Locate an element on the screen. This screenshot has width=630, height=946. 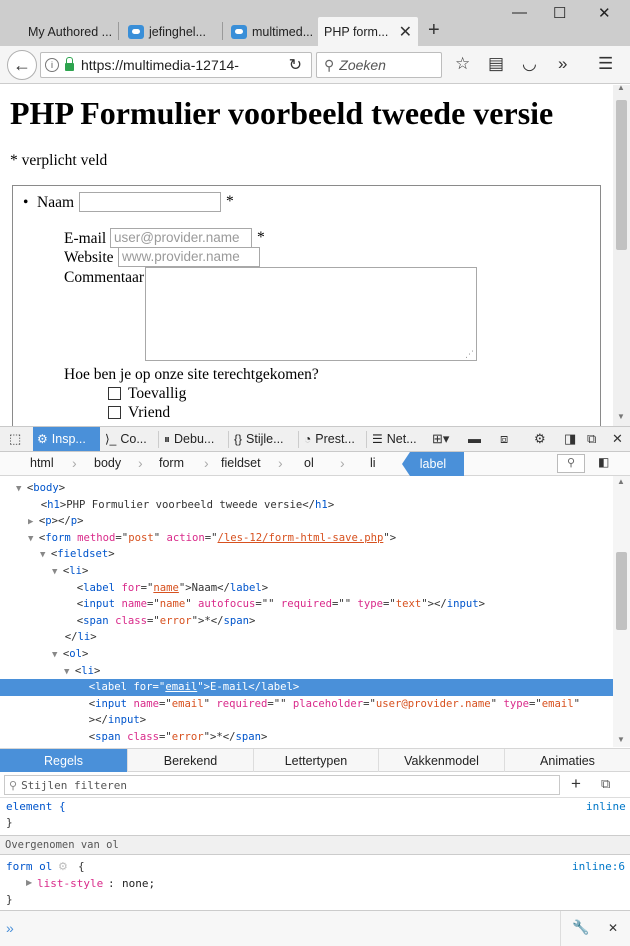
name-input is located at coordinates (150, 202).